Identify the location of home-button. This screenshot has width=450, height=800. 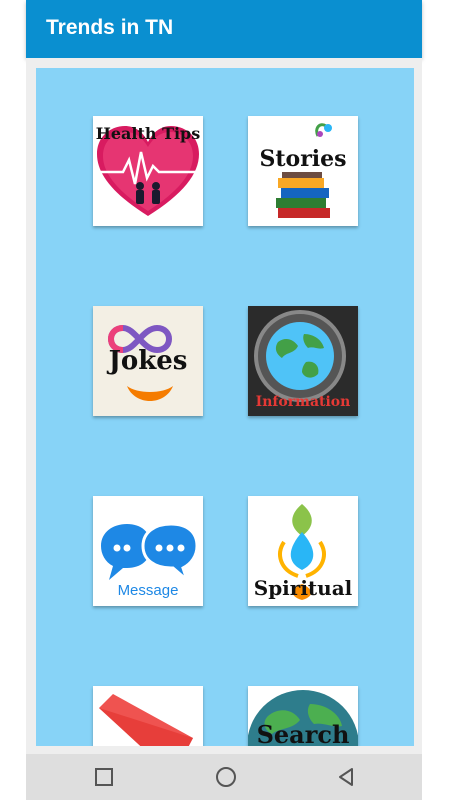
(226, 777).